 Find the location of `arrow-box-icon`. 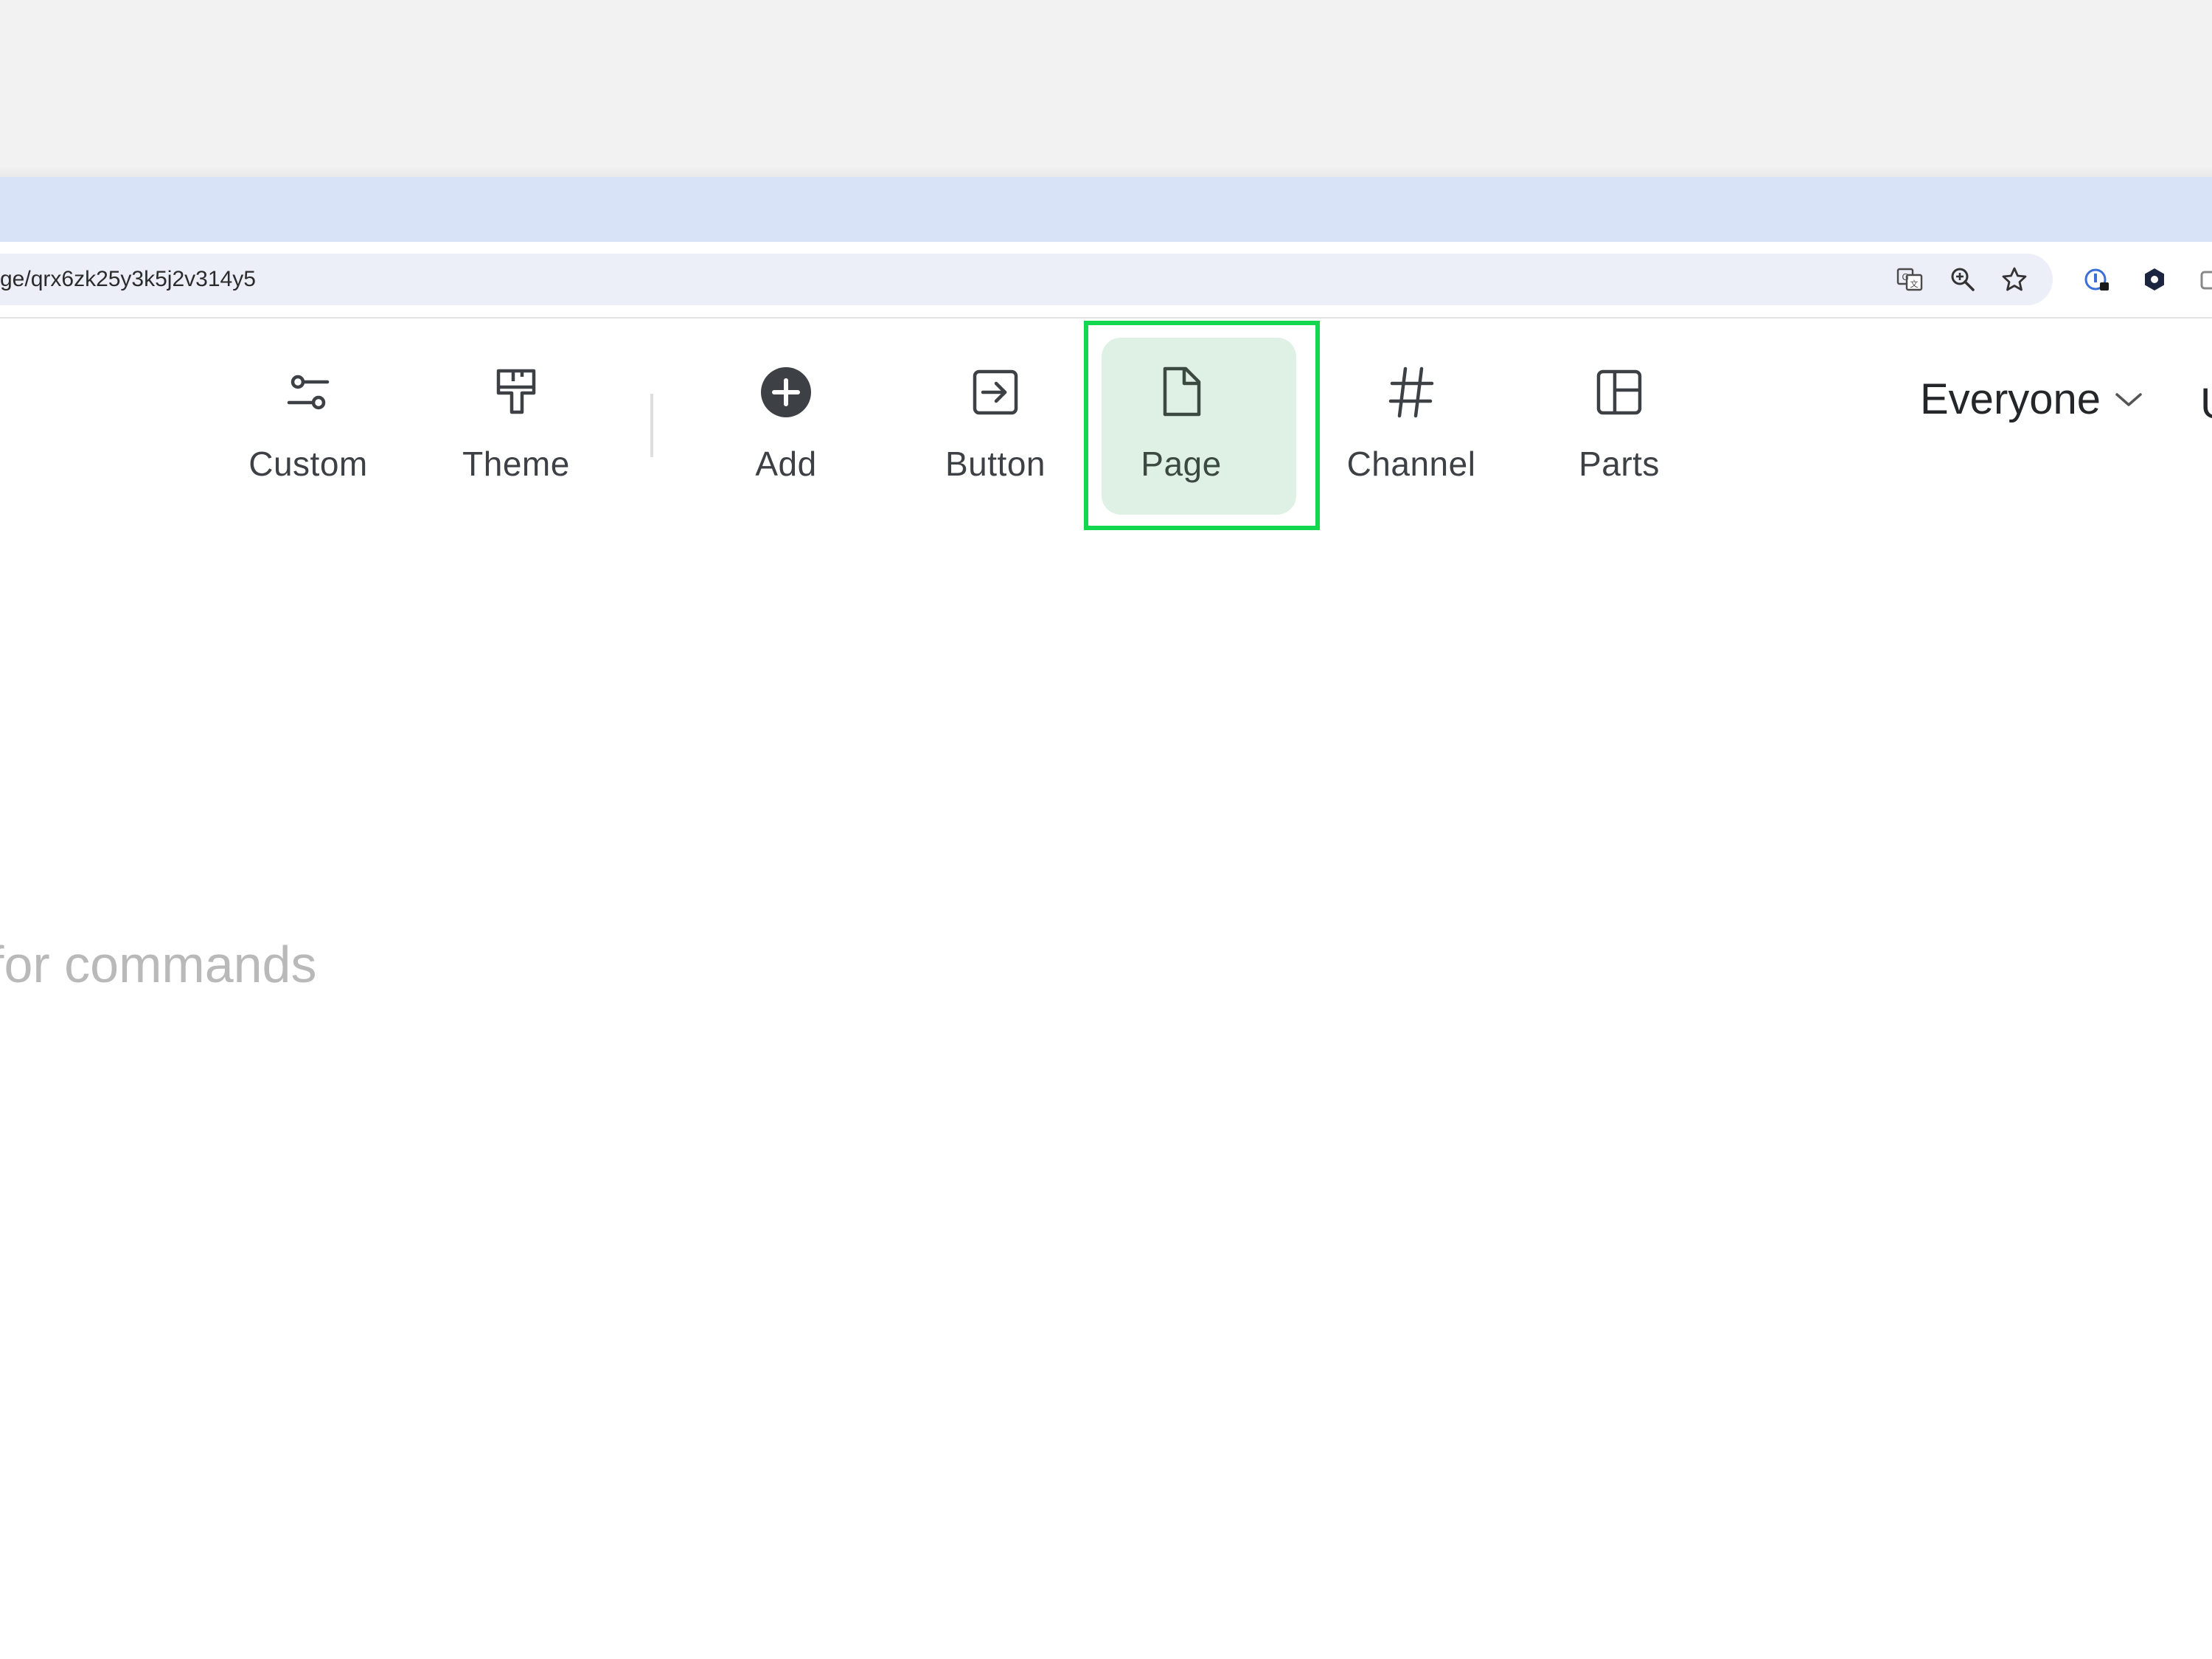

arrow-box-icon is located at coordinates (995, 392).